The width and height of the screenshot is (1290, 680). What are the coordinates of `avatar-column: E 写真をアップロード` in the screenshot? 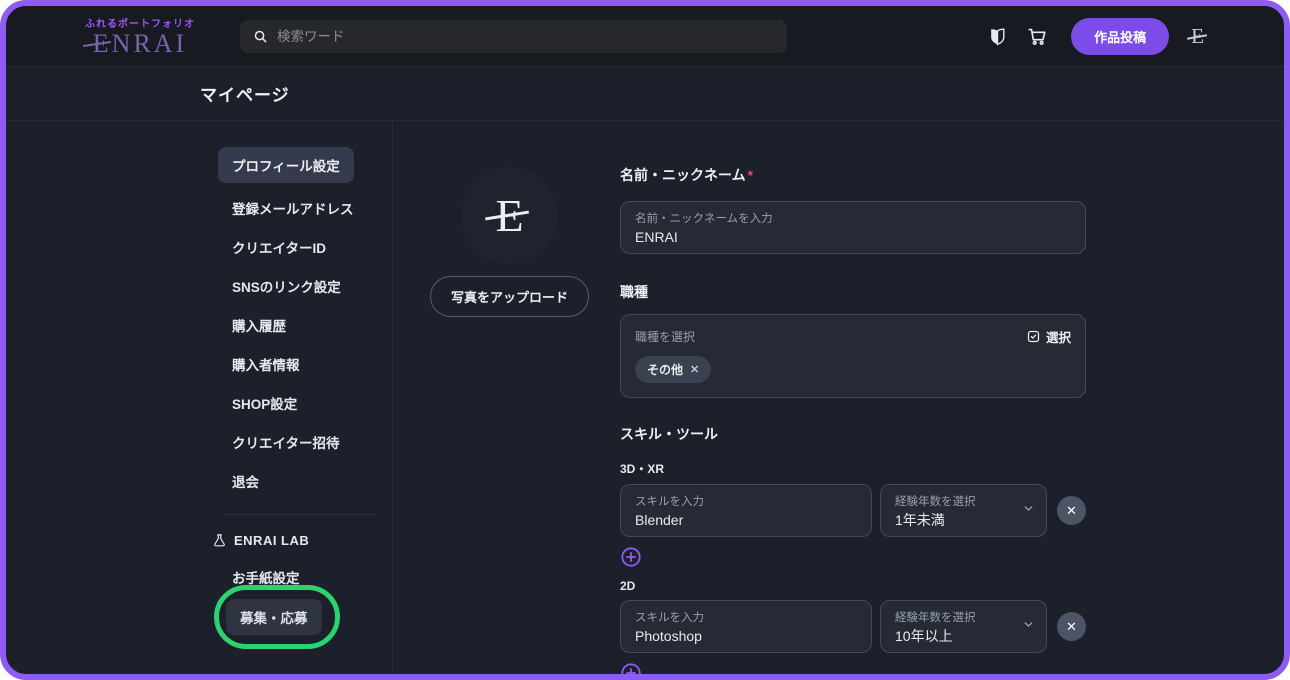 It's located at (510, 419).